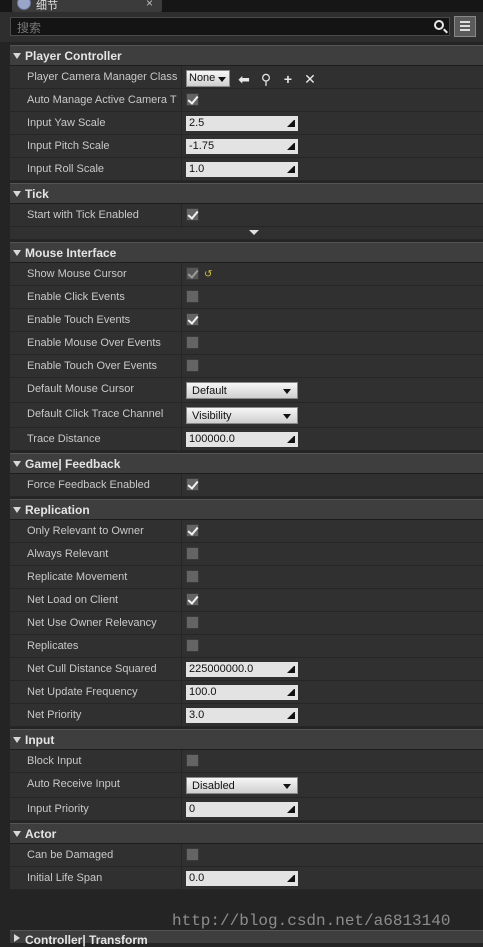 This screenshot has width=483, height=947. Describe the element at coordinates (37, 194) in the screenshot. I see `category-title: Tick` at that location.